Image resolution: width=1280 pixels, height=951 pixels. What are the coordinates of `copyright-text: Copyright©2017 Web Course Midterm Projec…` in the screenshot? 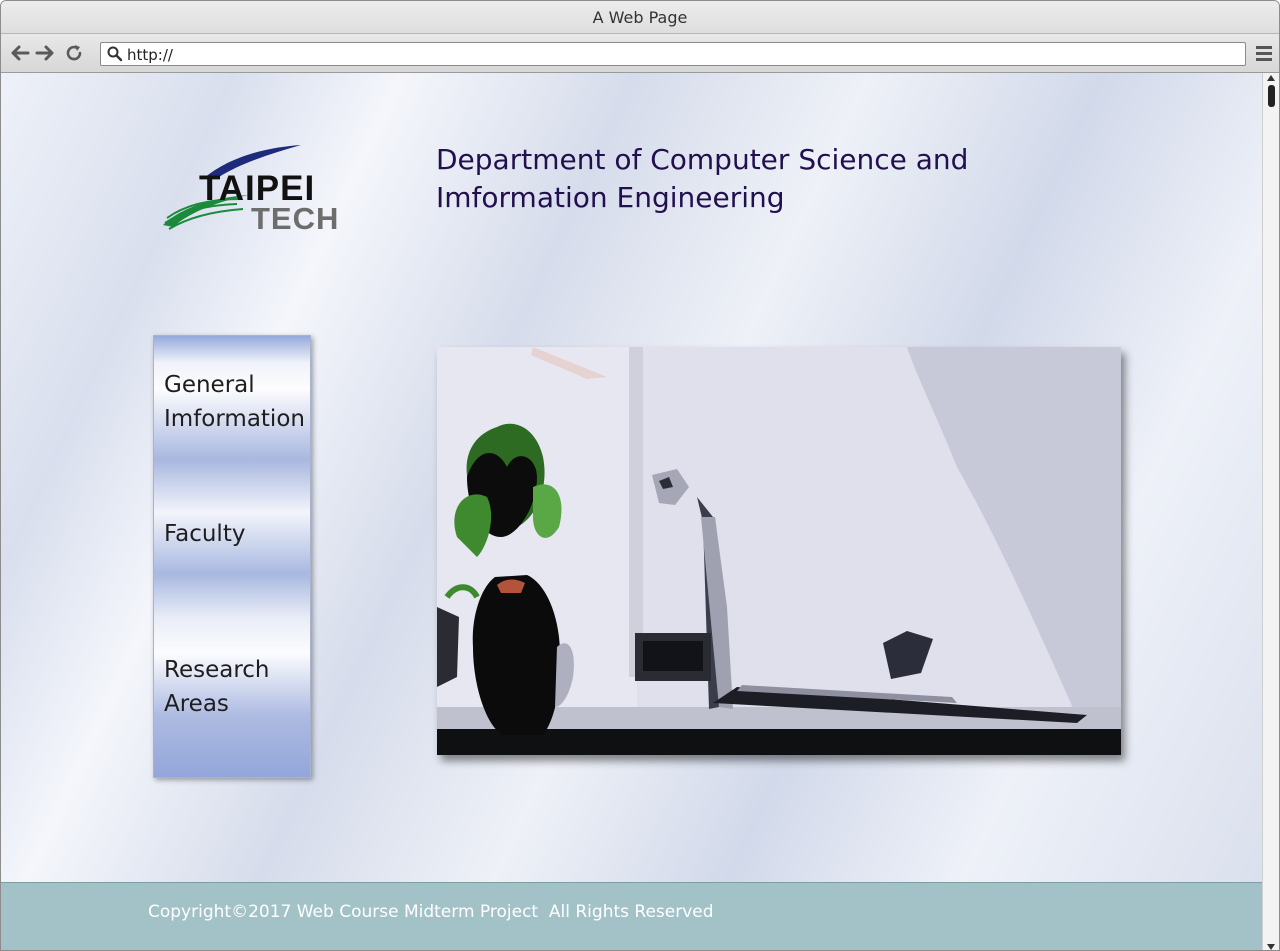 It's located at (431, 912).